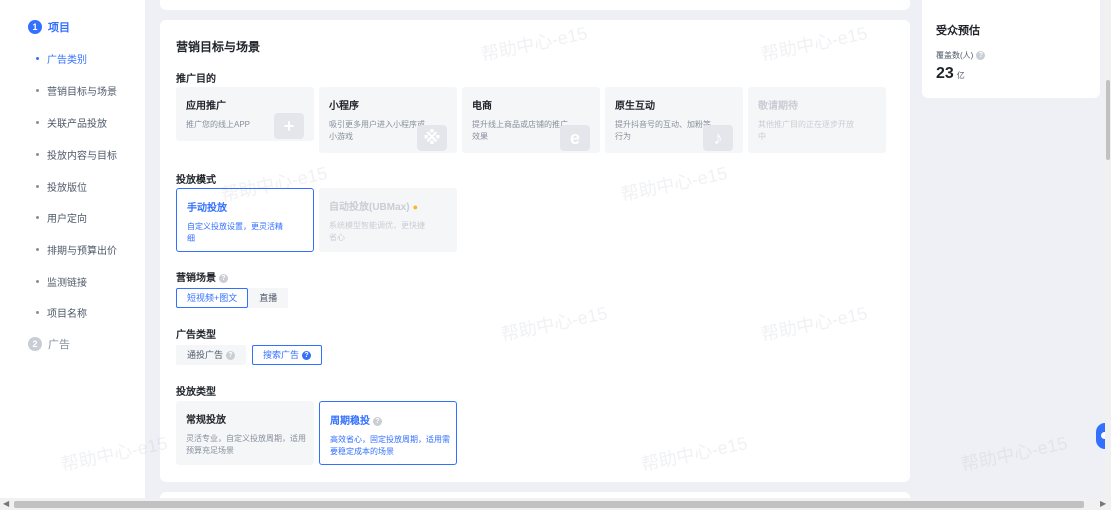  Describe the element at coordinates (67, 314) in the screenshot. I see `nav-item-label: 项目名称` at that location.